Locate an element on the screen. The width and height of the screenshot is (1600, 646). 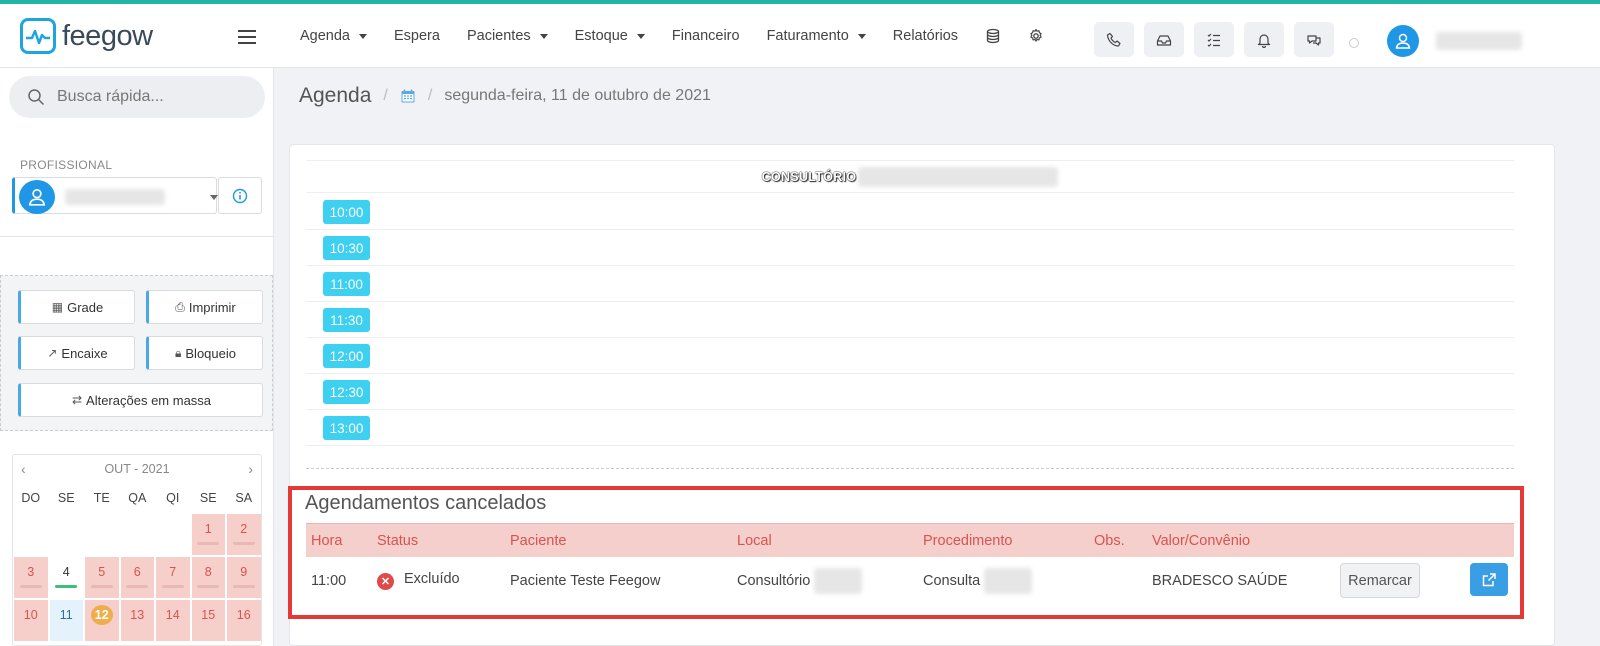
calendar-day: 2 is located at coordinates (243, 534).